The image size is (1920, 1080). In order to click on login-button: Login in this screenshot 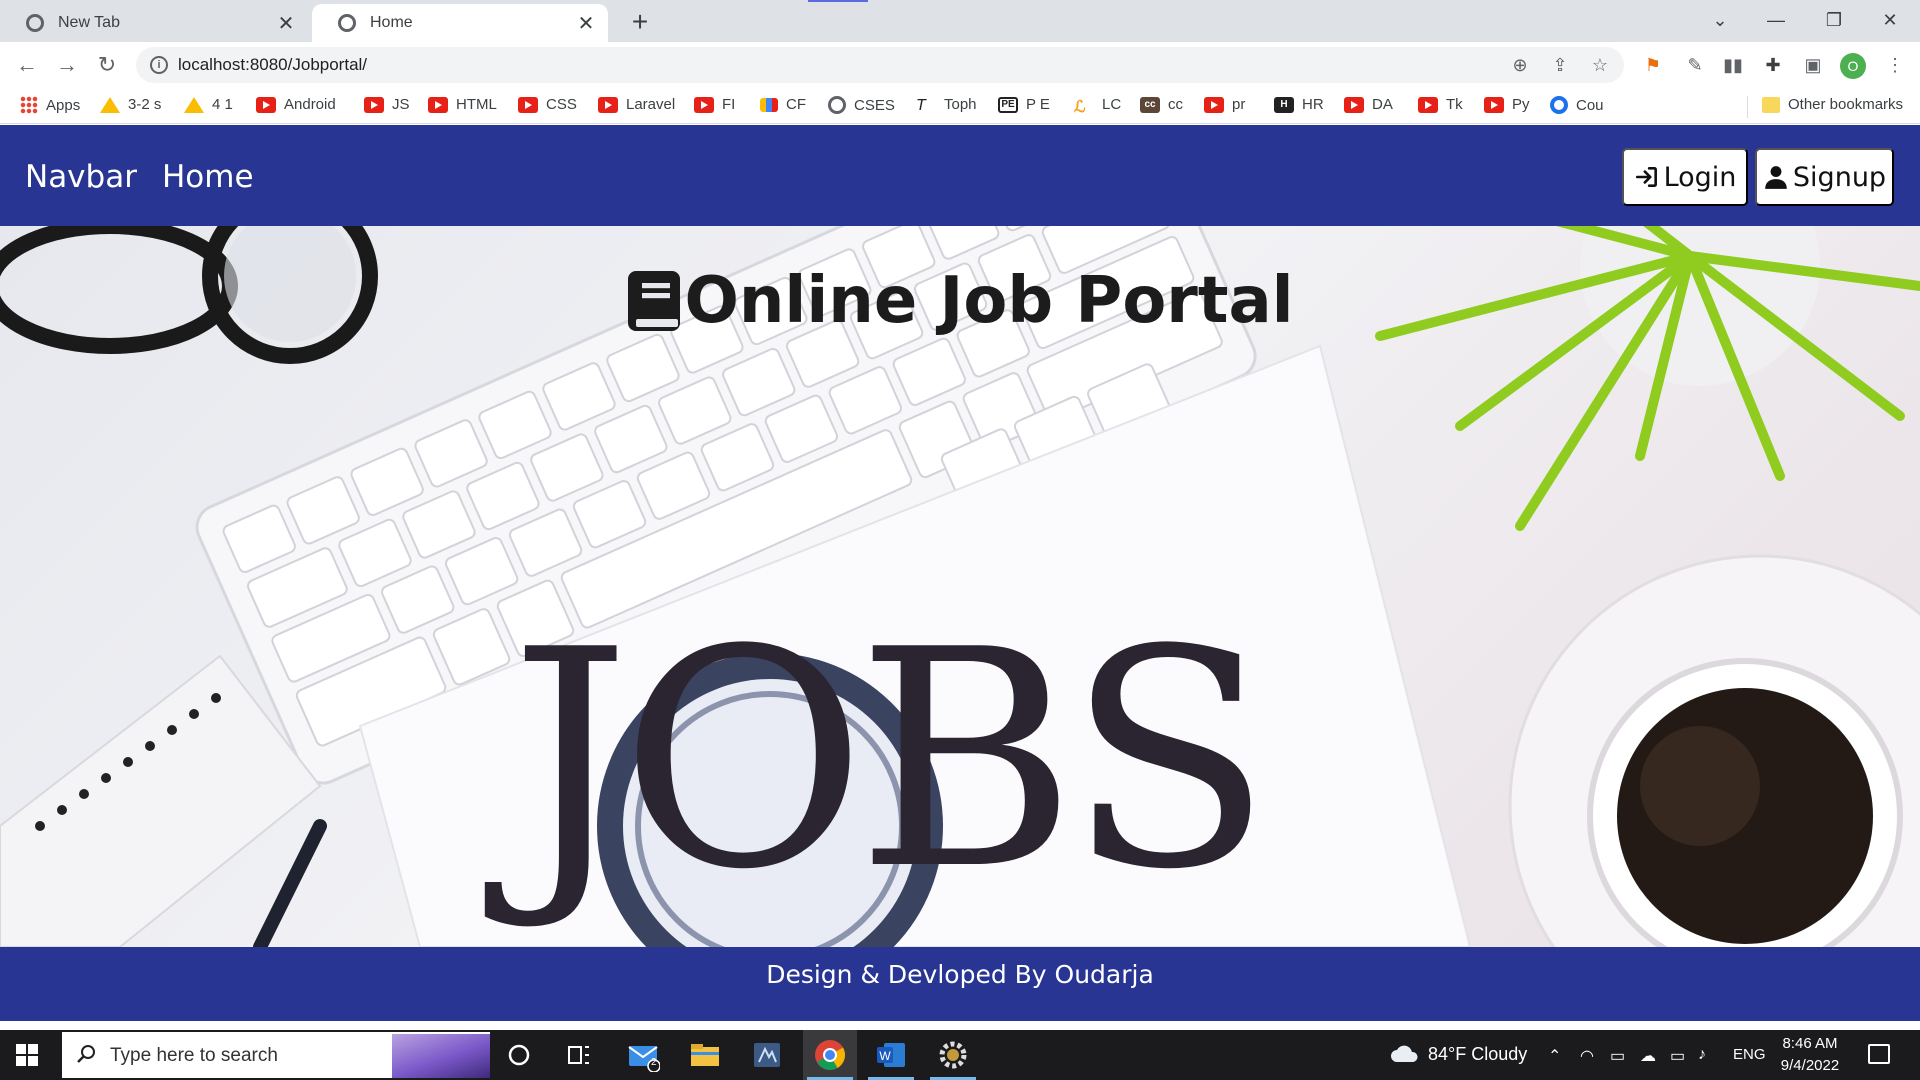, I will do `click(1685, 177)`.